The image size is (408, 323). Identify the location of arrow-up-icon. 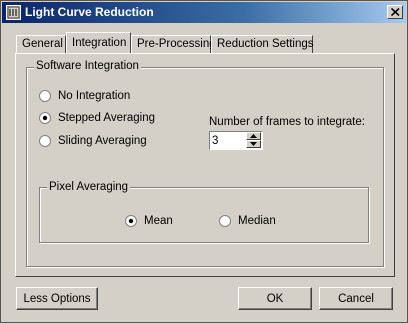
(253, 136).